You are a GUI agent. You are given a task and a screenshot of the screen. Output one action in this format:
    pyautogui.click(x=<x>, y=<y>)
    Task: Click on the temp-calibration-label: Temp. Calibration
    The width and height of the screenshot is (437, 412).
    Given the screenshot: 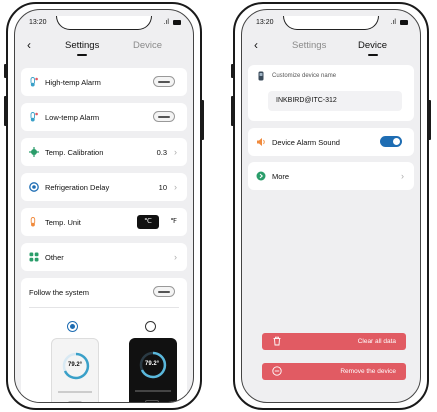 What is the action you would take?
    pyautogui.click(x=74, y=152)
    